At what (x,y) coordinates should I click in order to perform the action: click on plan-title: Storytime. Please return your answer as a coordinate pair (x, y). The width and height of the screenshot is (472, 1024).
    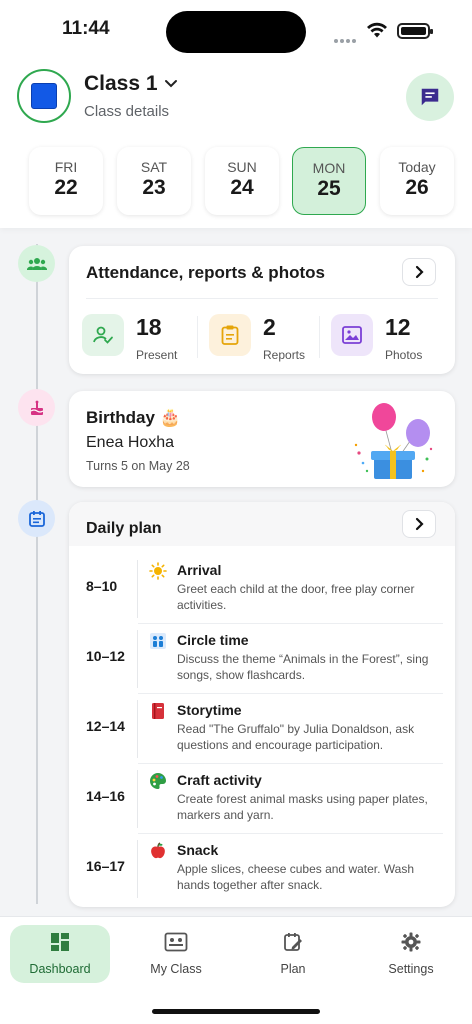
    Looking at the image, I should click on (209, 710).